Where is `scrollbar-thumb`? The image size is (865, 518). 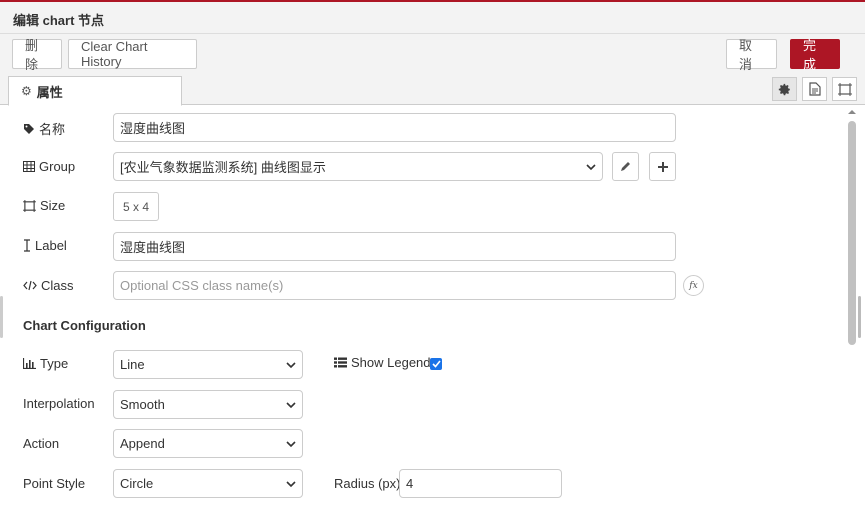 scrollbar-thumb is located at coordinates (852, 233).